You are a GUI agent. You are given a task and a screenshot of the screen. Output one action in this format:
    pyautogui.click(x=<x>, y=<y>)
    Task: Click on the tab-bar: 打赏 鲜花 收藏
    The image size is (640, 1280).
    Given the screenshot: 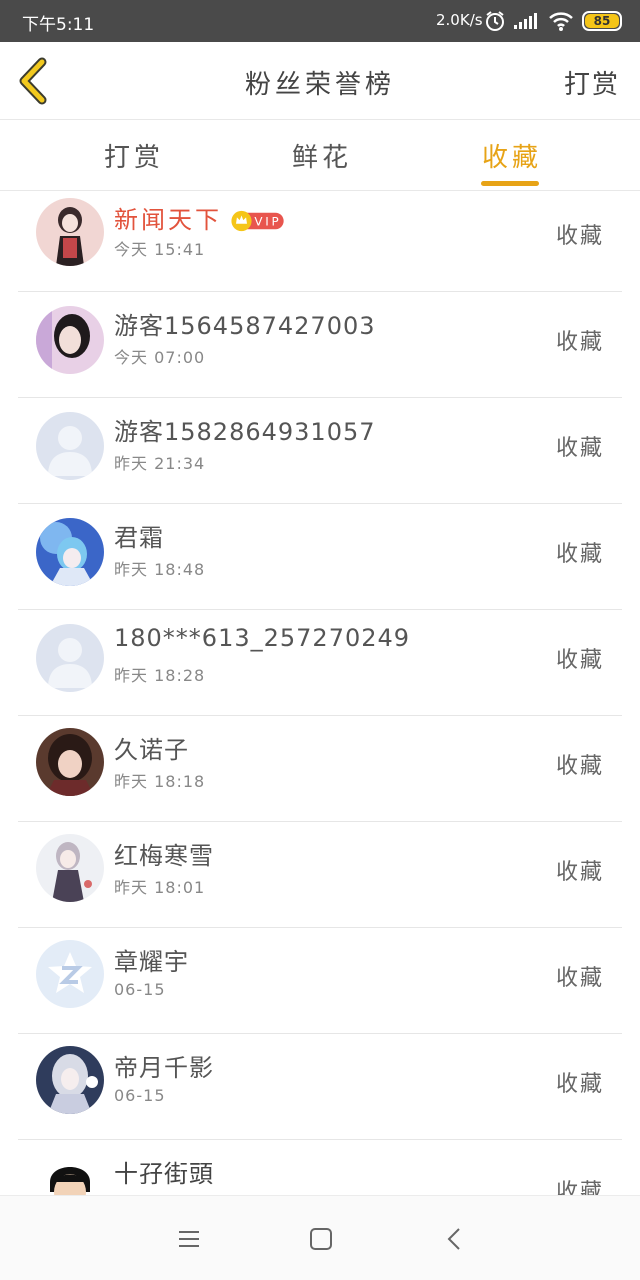 What is the action you would take?
    pyautogui.click(x=320, y=156)
    